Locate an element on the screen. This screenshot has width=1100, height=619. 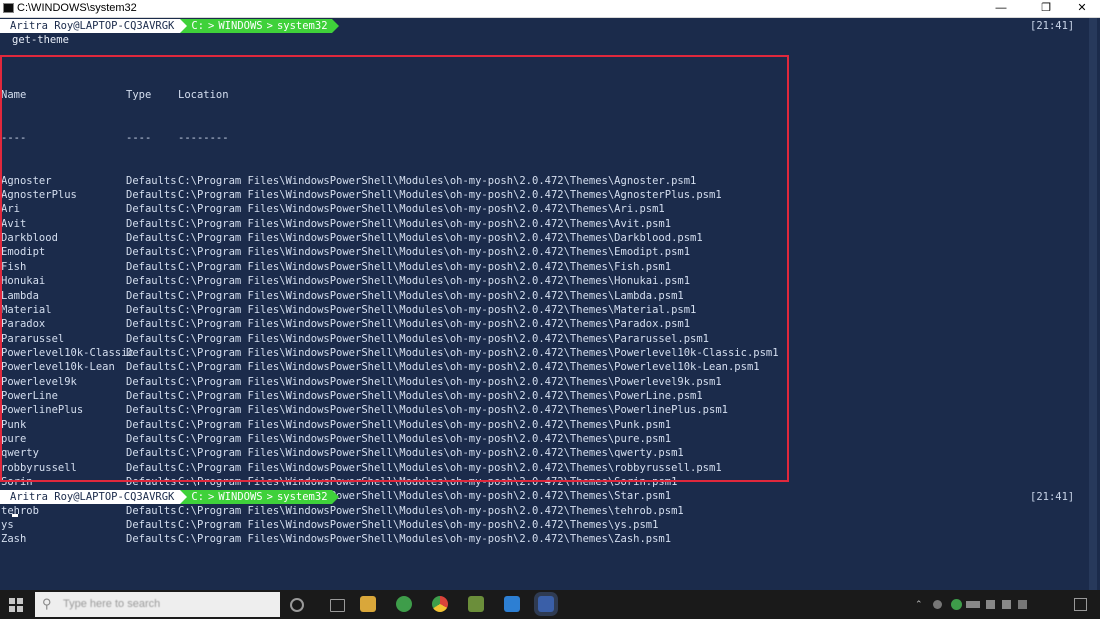
minimize-button: — is located at coordinates (1001, 8).